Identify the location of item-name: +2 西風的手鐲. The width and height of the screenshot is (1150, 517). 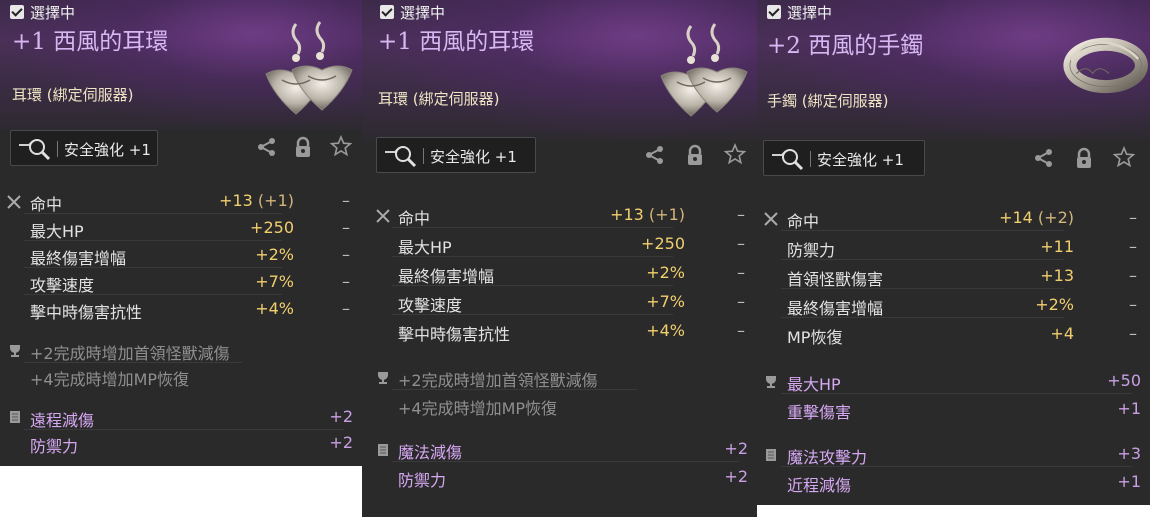
(845, 46).